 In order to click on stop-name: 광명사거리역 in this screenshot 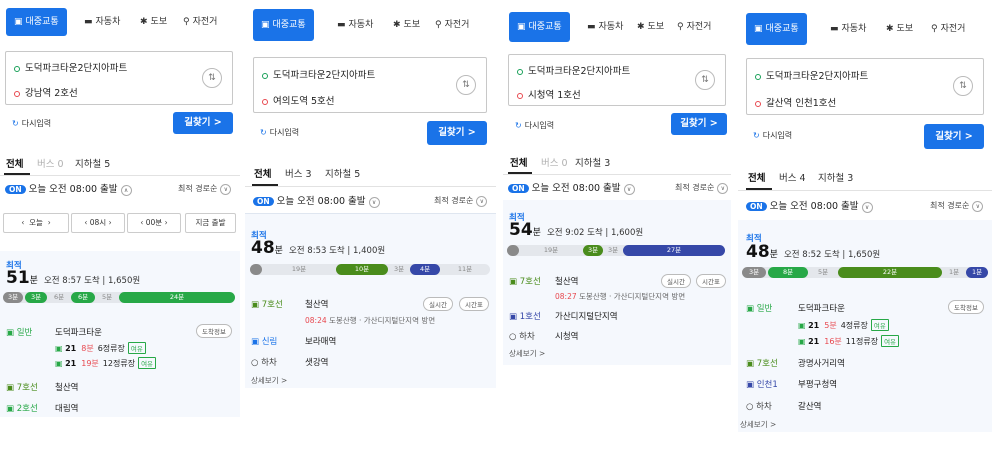, I will do `click(821, 364)`.